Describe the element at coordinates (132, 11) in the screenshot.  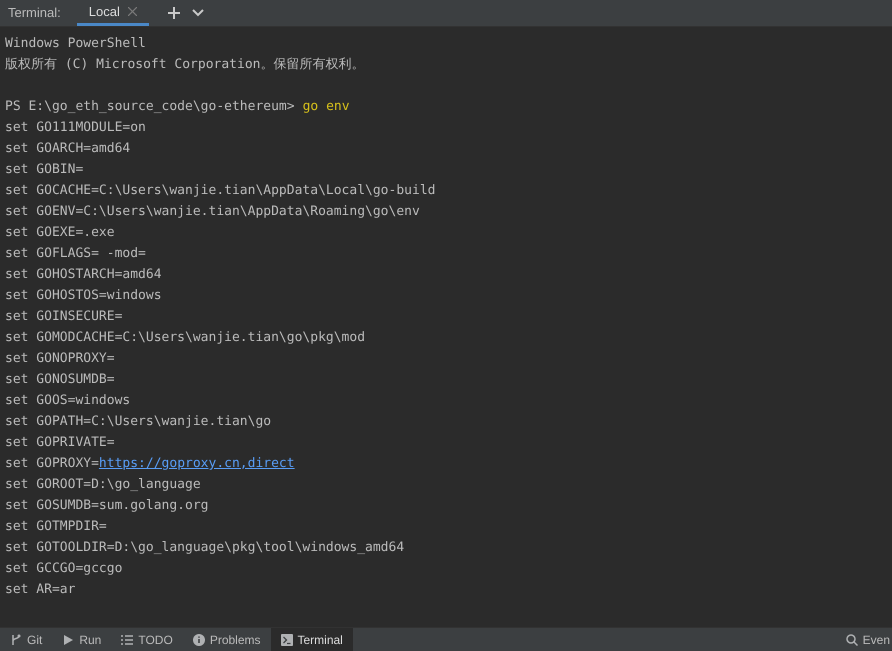
I see `close-icon` at that location.